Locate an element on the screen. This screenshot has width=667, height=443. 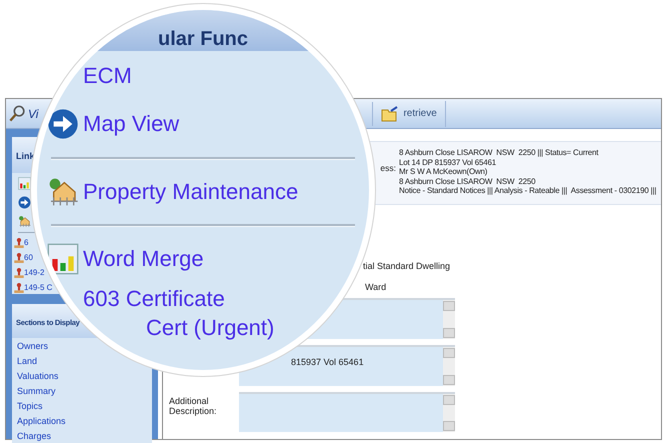
field-value: Ward is located at coordinates (375, 287).